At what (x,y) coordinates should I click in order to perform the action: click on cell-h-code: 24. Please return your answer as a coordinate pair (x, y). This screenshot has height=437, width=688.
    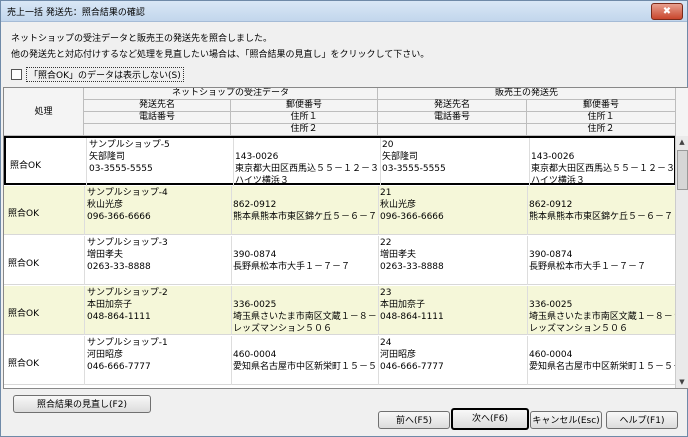
    Looking at the image, I should click on (386, 343).